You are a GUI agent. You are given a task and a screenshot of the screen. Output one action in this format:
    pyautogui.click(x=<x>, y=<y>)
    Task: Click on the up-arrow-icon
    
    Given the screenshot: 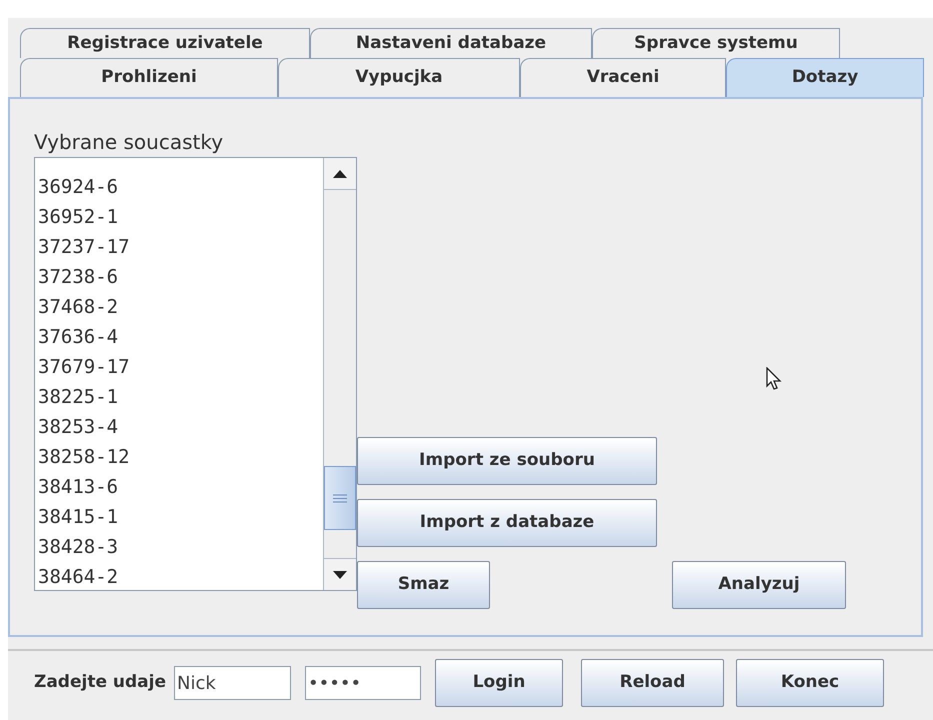 What is the action you would take?
    pyautogui.click(x=340, y=174)
    